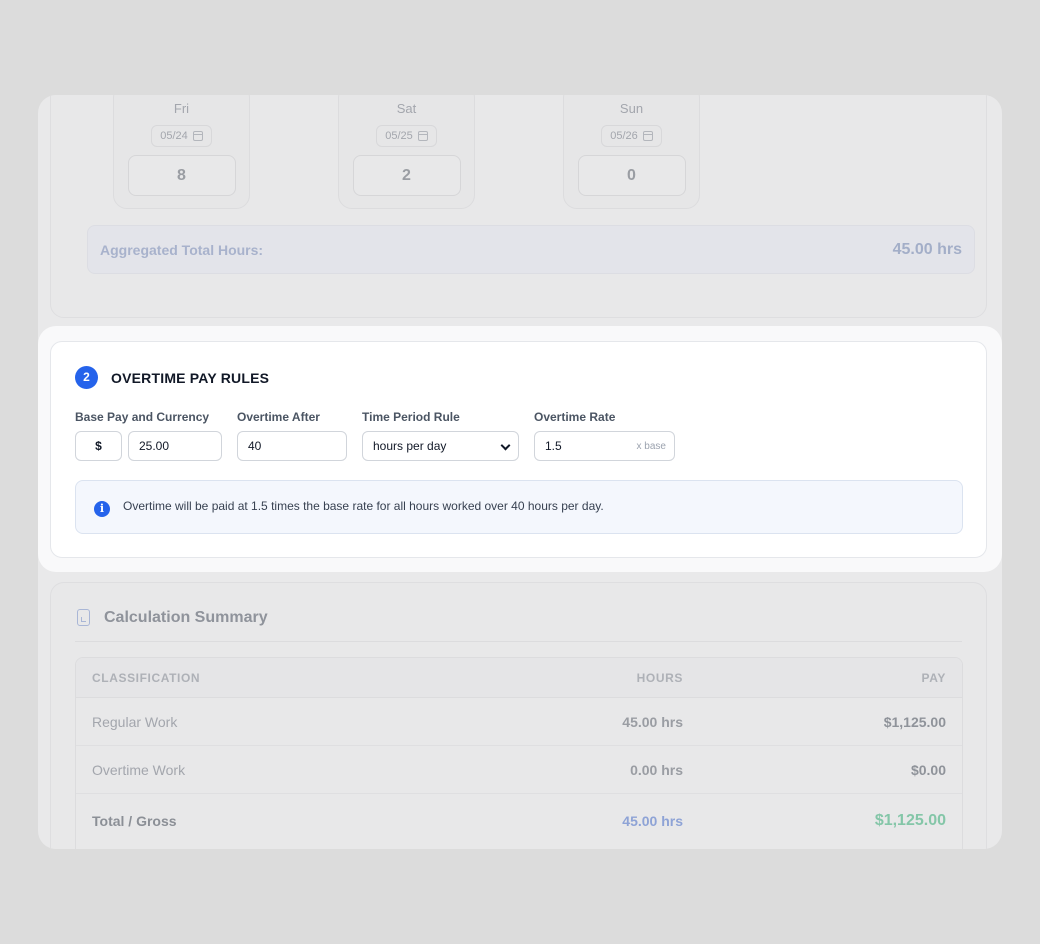  I want to click on chevron-down-icon, so click(505, 445).